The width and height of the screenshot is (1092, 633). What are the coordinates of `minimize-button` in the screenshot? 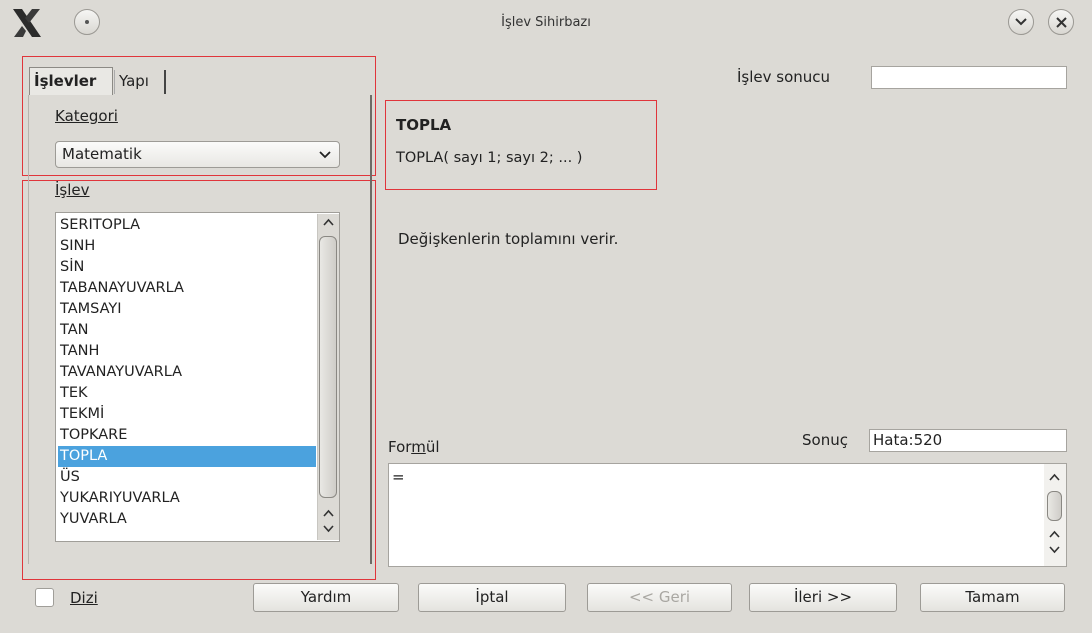 It's located at (1021, 22).